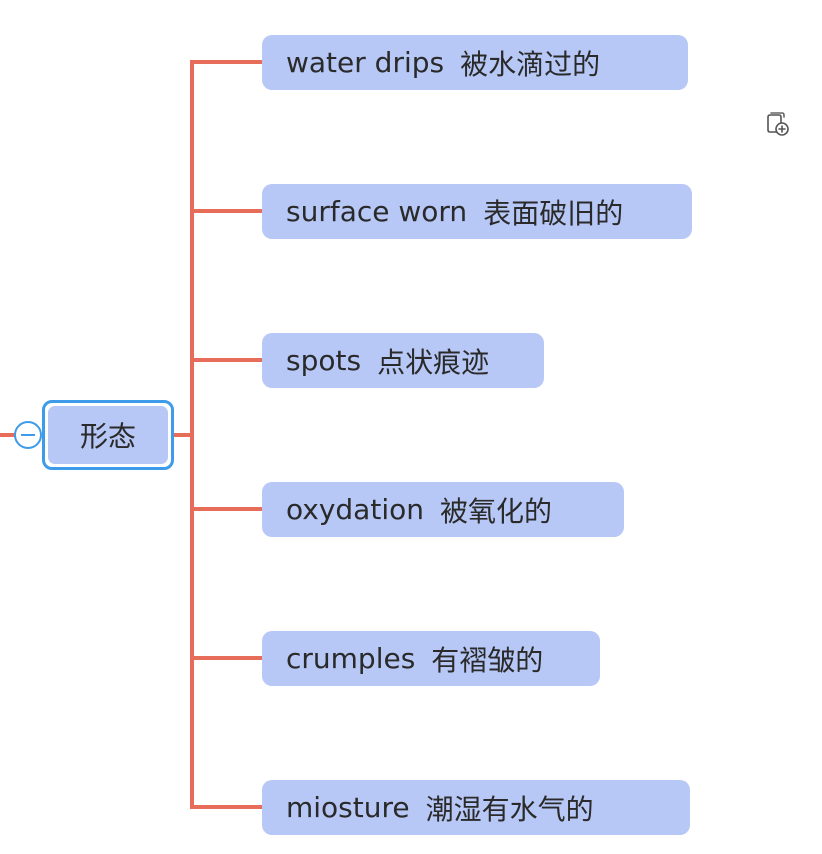  What do you see at coordinates (324, 360) in the screenshot?
I see `topic-english-text: spots` at bounding box center [324, 360].